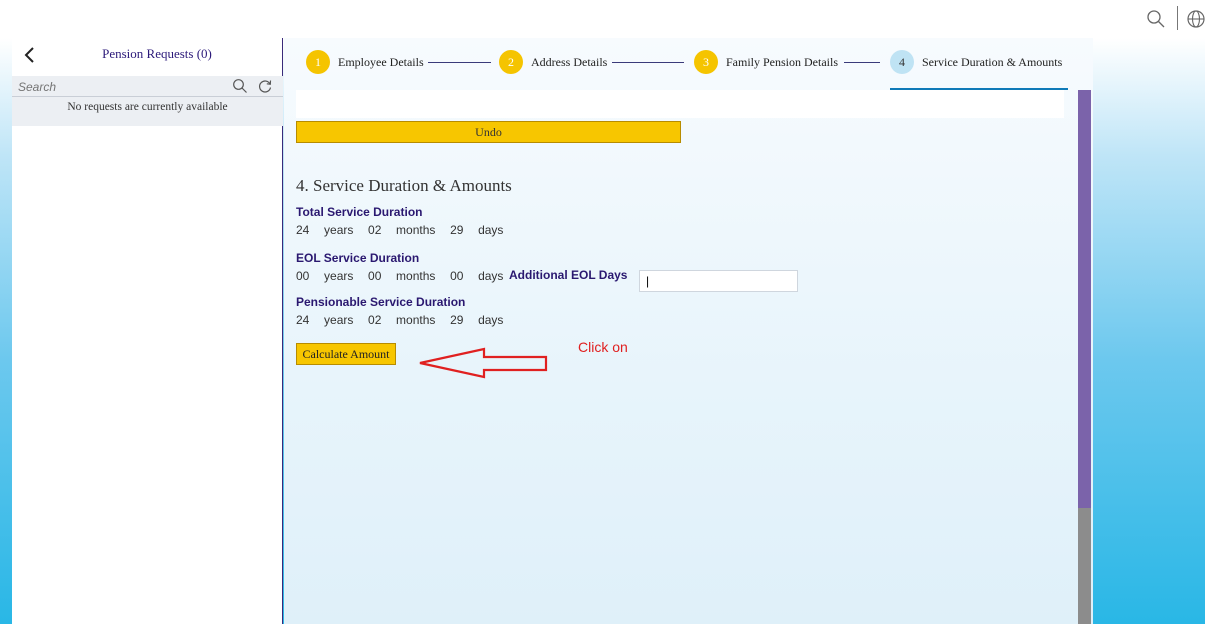 This screenshot has height=624, width=1205. Describe the element at coordinates (1195, 19) in the screenshot. I see `globe-icon` at that location.